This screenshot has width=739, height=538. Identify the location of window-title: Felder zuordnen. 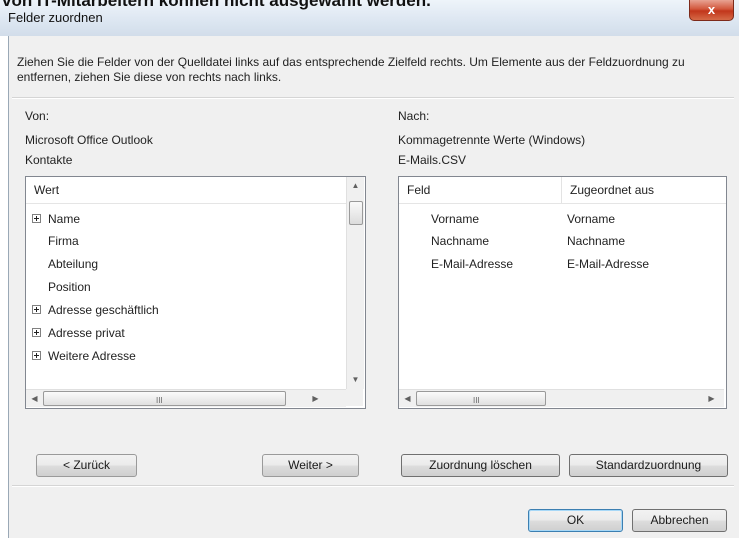
(55, 17).